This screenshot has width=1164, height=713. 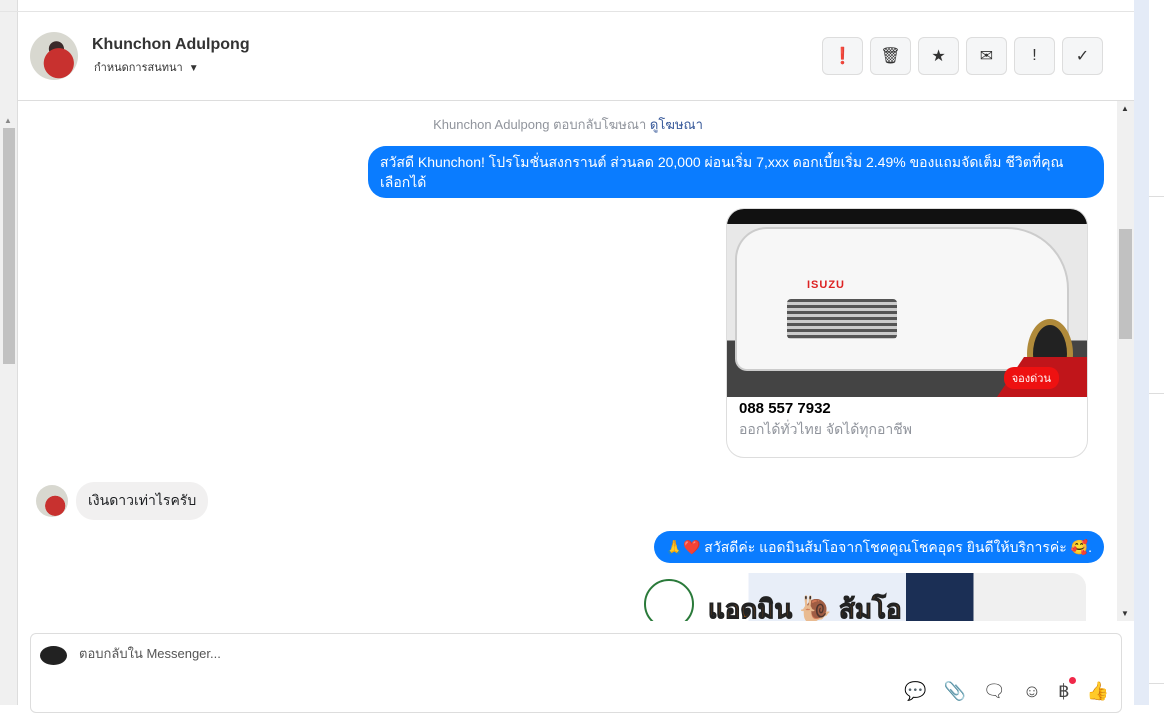 I want to click on card-title: 088 557 7932, so click(x=785, y=408).